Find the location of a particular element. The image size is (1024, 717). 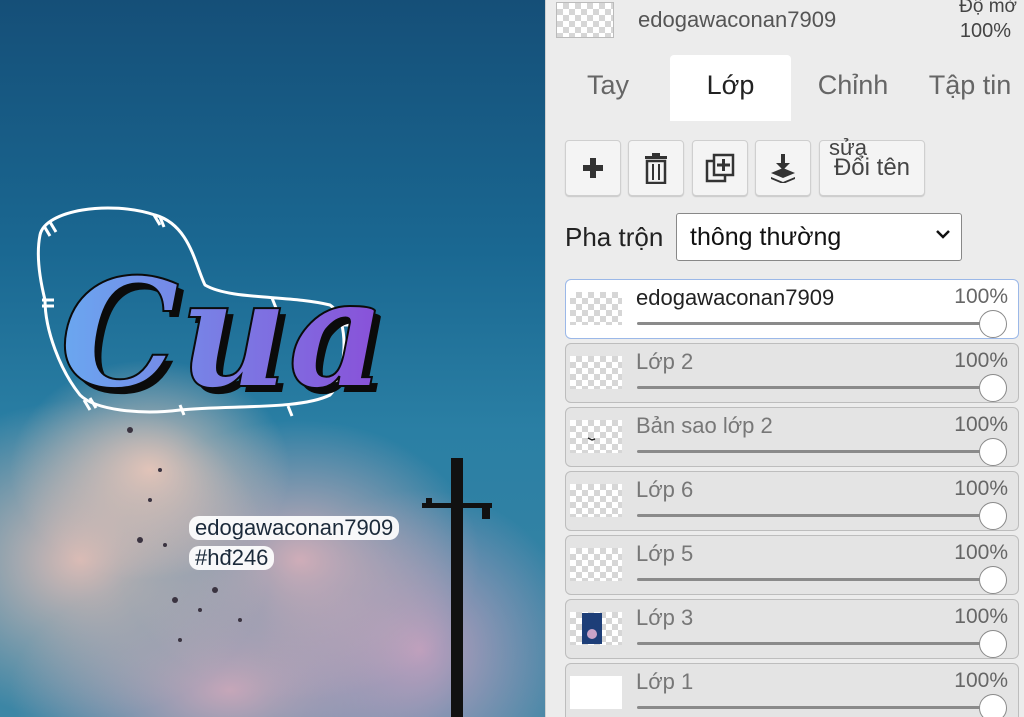

layer-item: Lớp 3 100% is located at coordinates (792, 629).